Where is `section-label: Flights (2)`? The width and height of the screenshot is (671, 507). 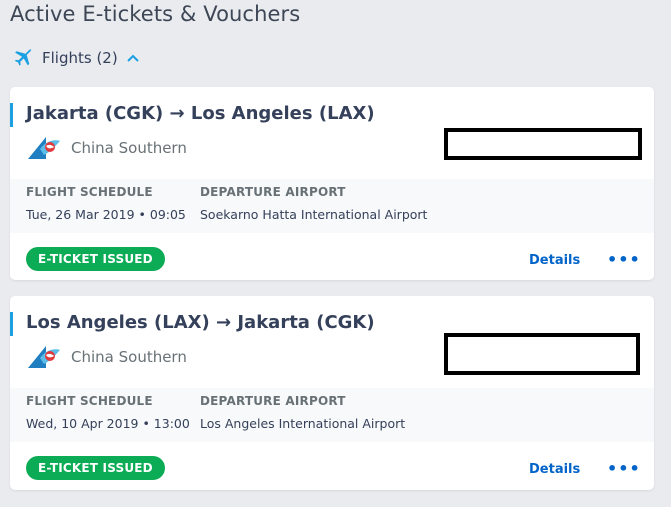
section-label: Flights (2) is located at coordinates (80, 58).